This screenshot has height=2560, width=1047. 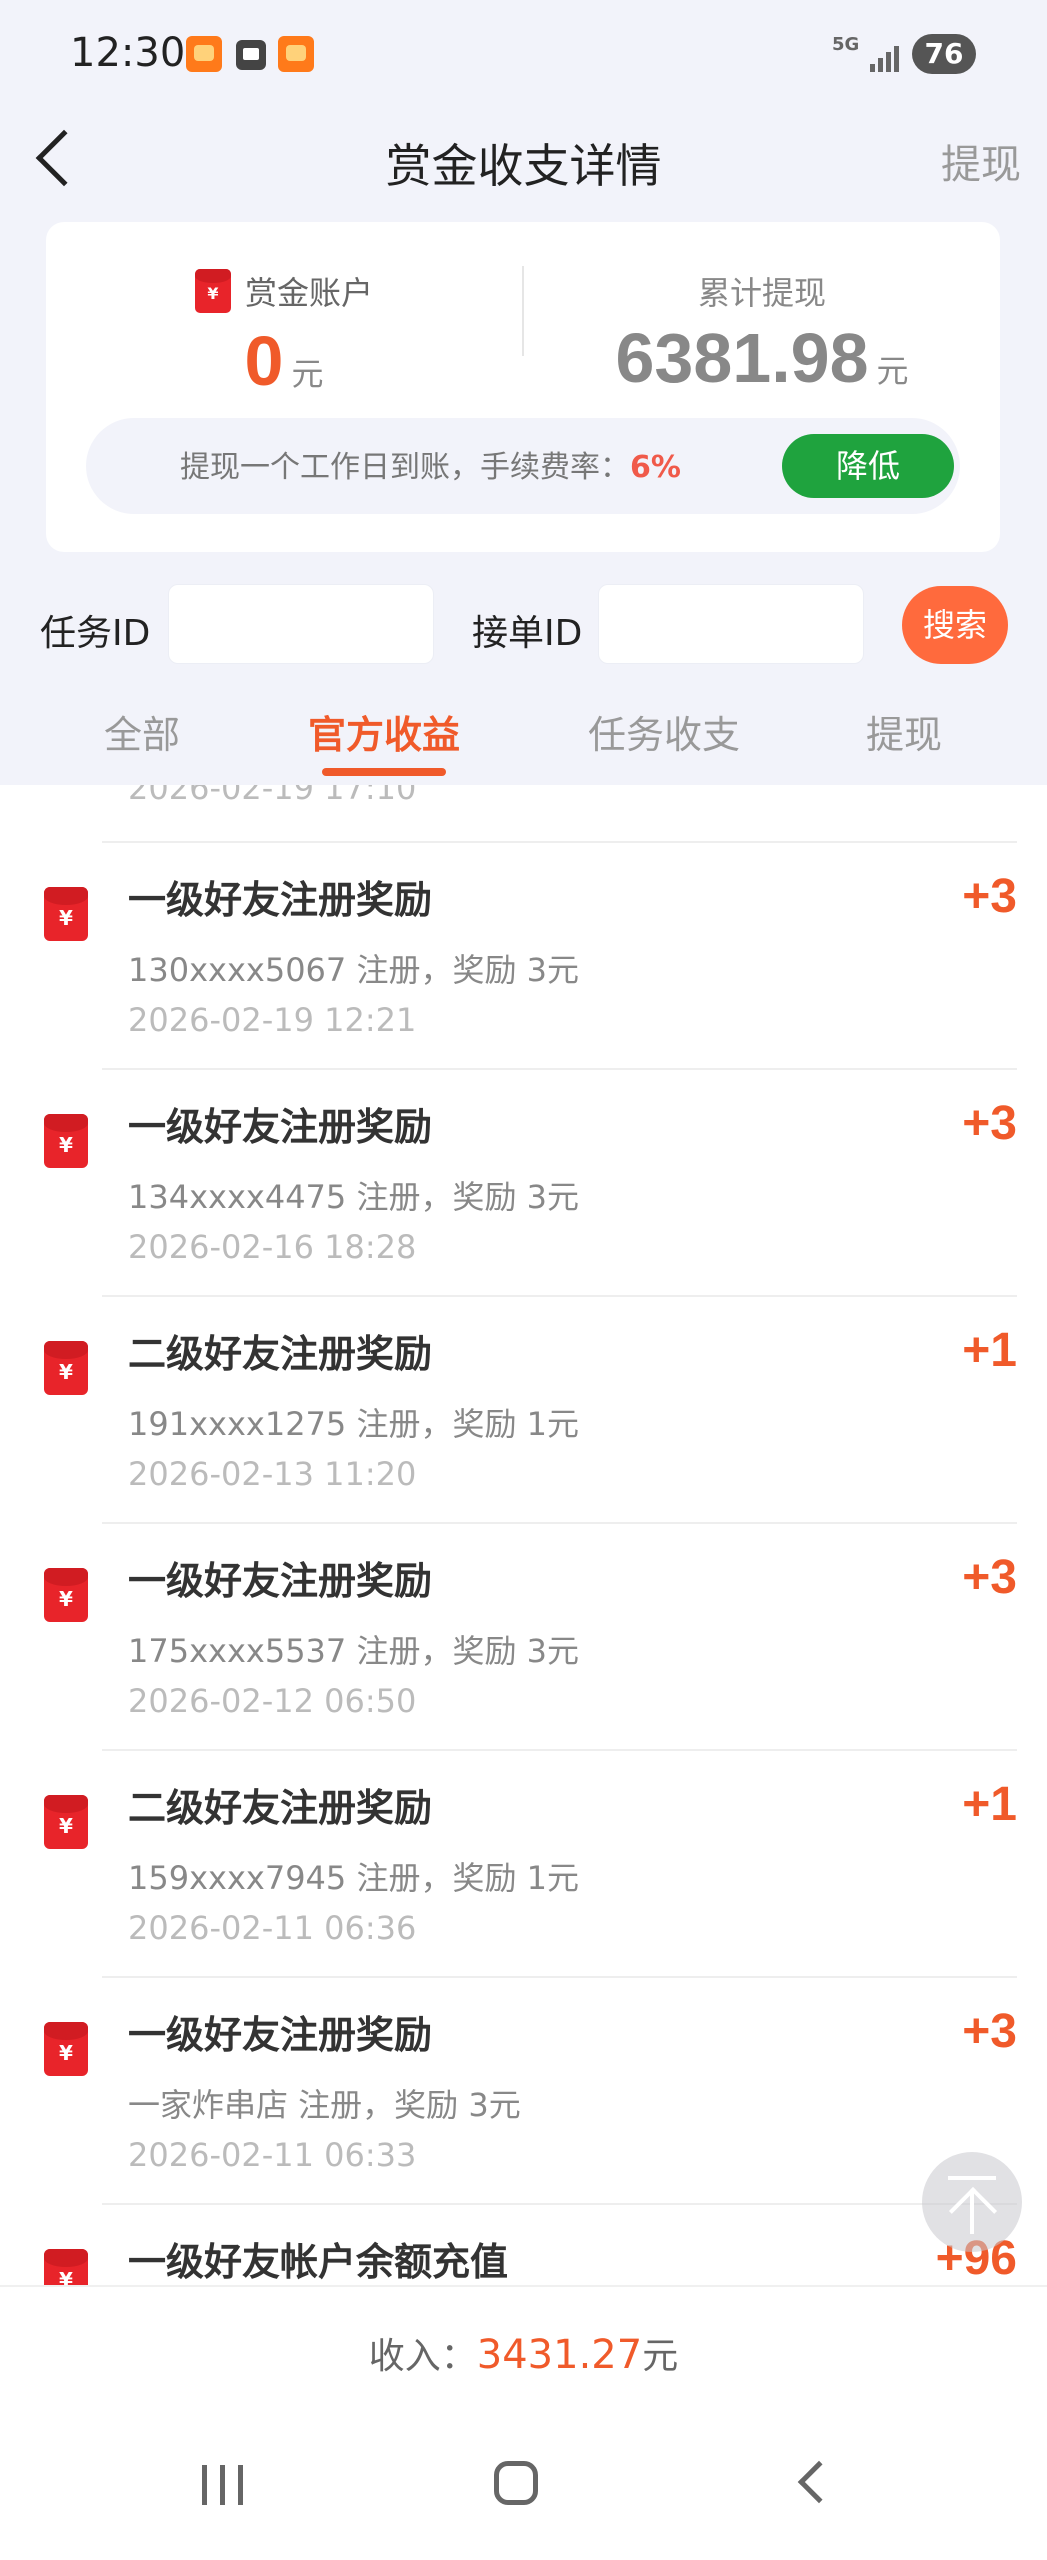 What do you see at coordinates (272, 2155) in the screenshot?
I see `list-item-date: 2026-02-11 06:33` at bounding box center [272, 2155].